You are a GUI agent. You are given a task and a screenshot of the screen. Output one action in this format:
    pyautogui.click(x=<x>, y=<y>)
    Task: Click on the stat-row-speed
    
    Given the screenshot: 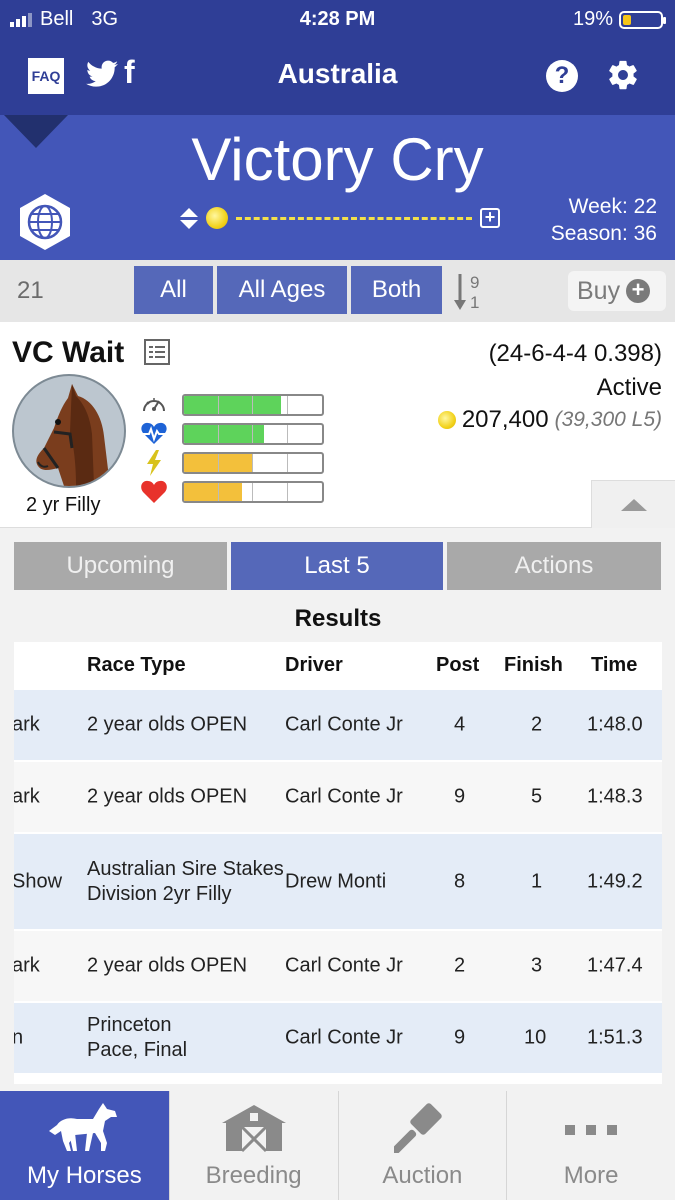 What is the action you would take?
    pyautogui.click(x=231, y=404)
    